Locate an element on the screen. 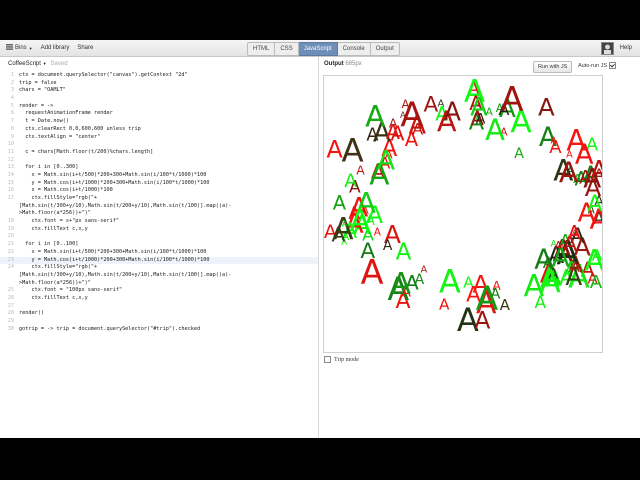  code-line: 2 trip = false is located at coordinates (159, 84).